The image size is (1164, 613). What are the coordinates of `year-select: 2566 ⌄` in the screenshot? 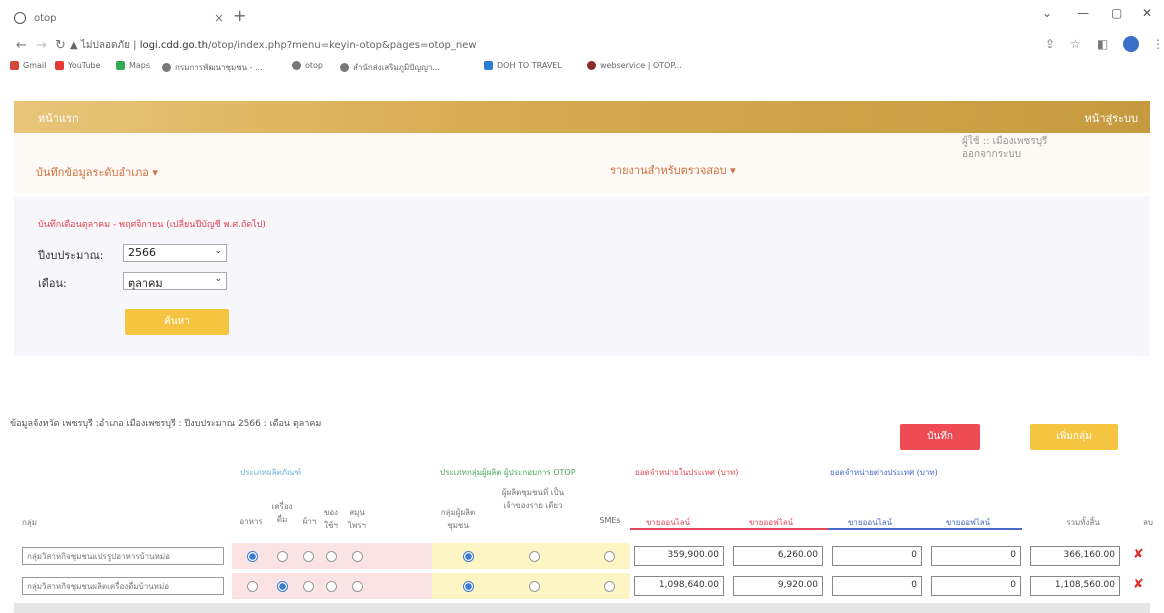 It's located at (175, 253).